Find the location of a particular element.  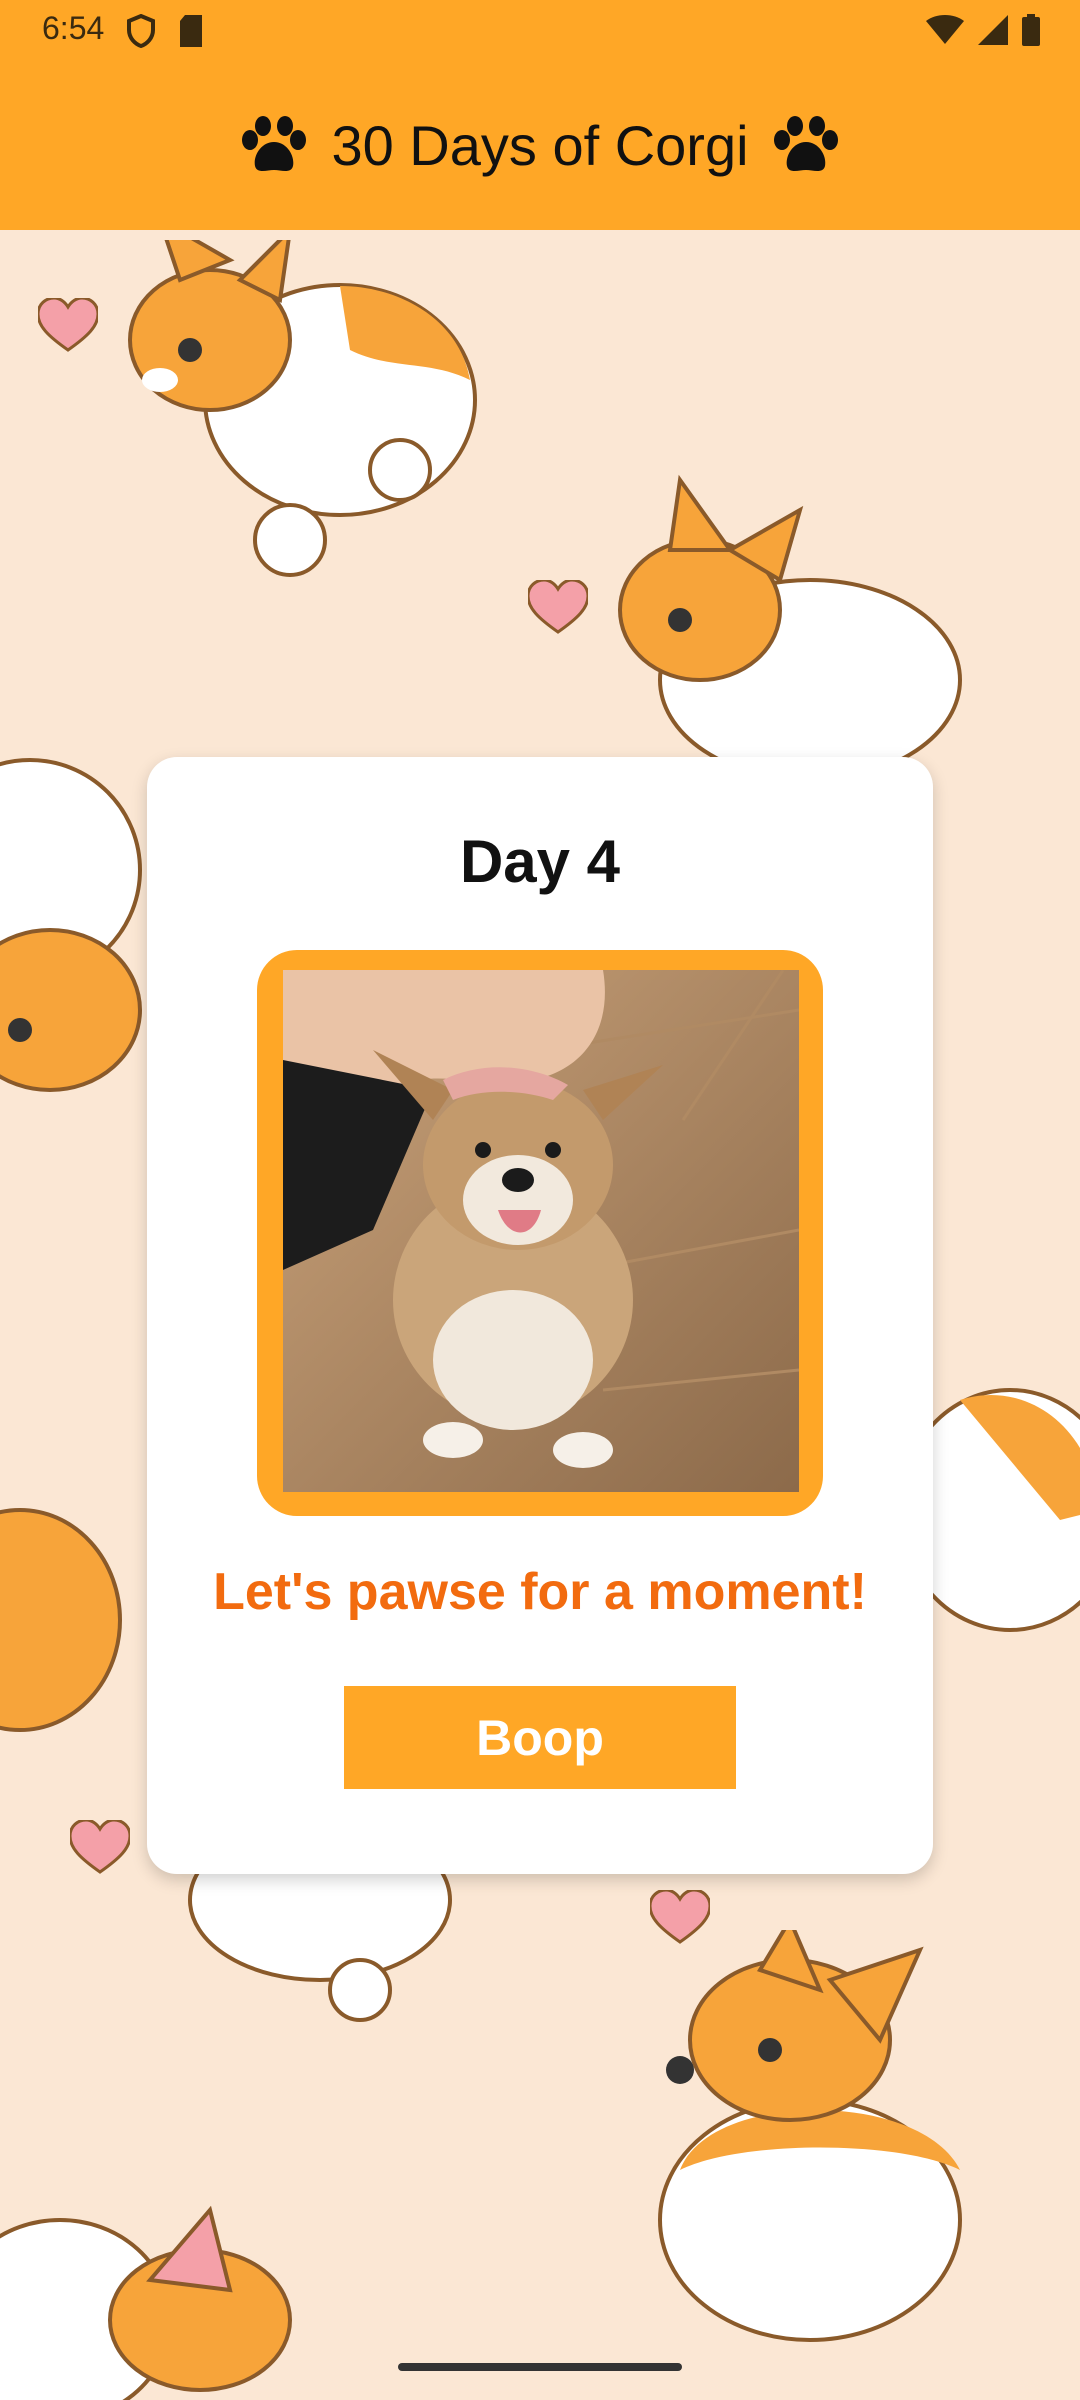

app-bar: 30 Days of Corgi is located at coordinates (540, 145).